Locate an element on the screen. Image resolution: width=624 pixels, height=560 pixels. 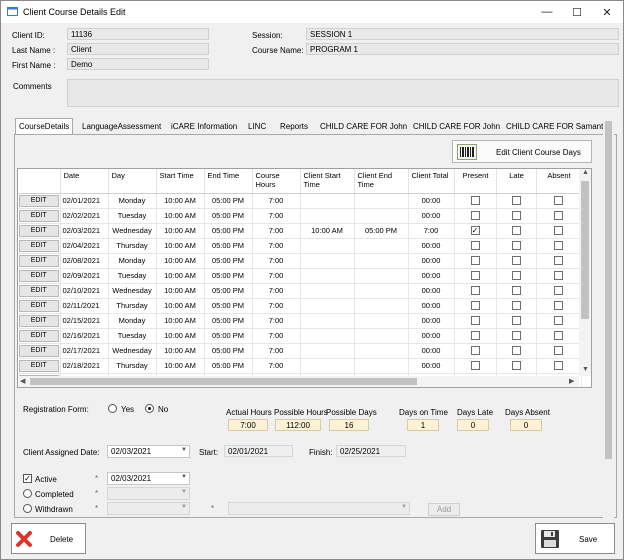
registration-no-label: No is located at coordinates (163, 409).